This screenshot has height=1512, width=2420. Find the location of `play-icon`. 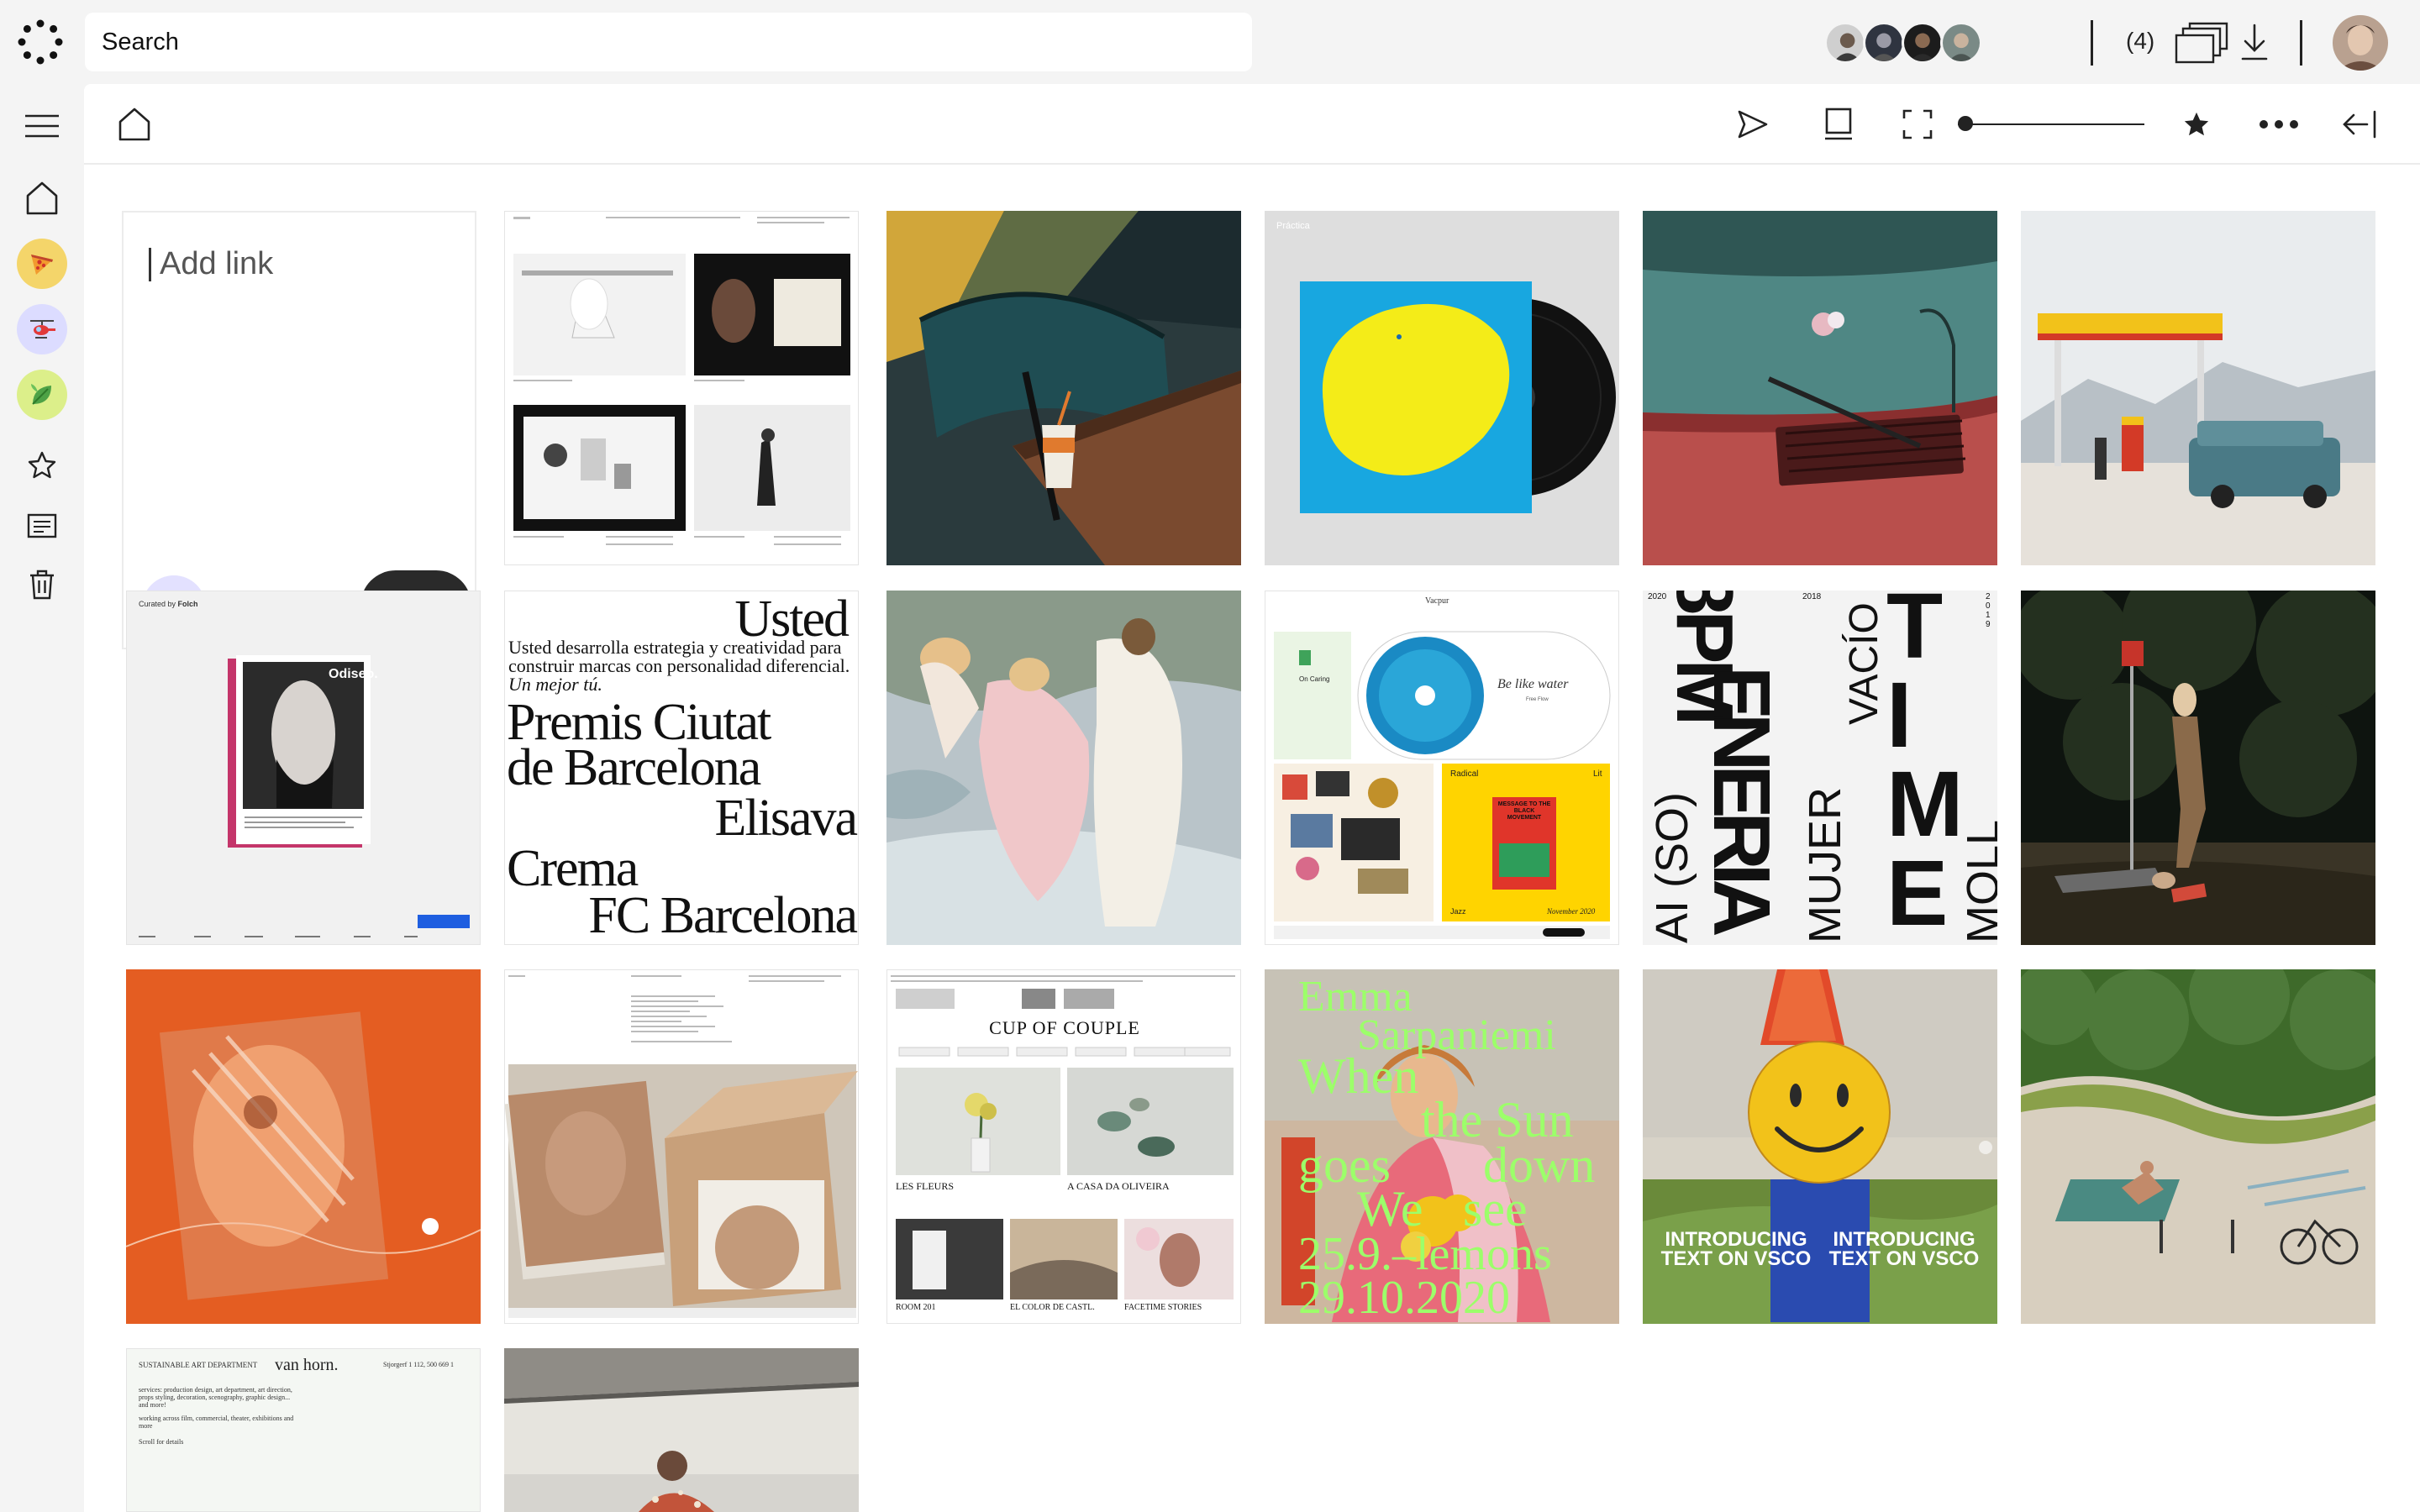

play-icon is located at coordinates (1752, 124).